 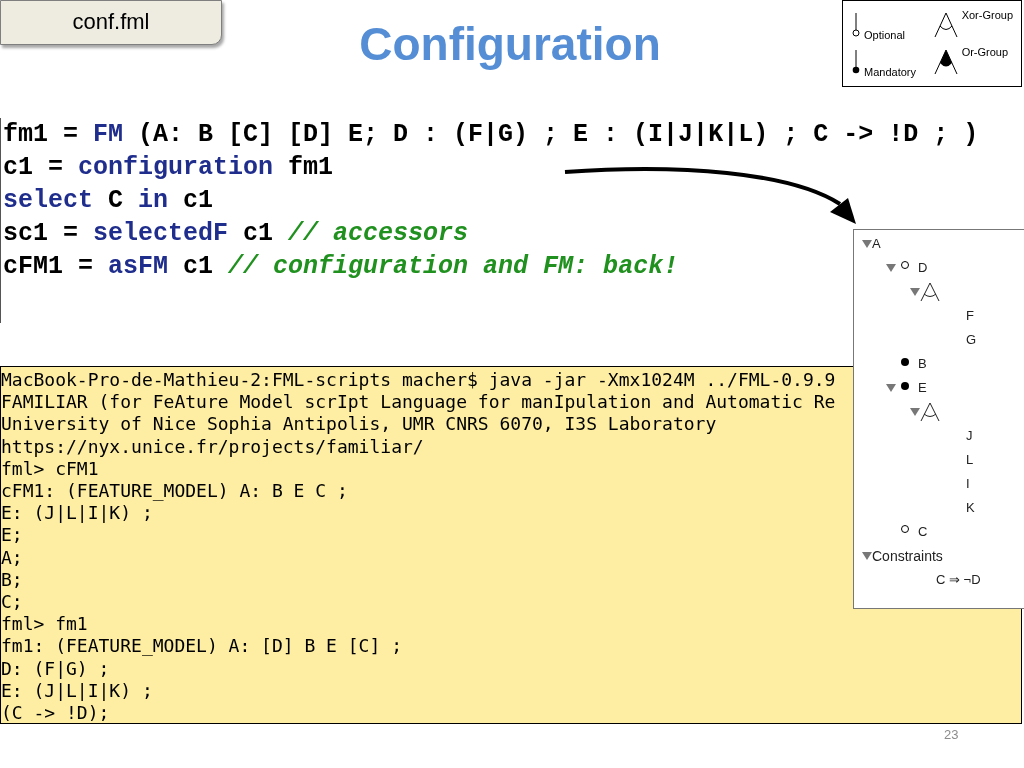 I want to click on terminal-line: A;, so click(x=12, y=557).